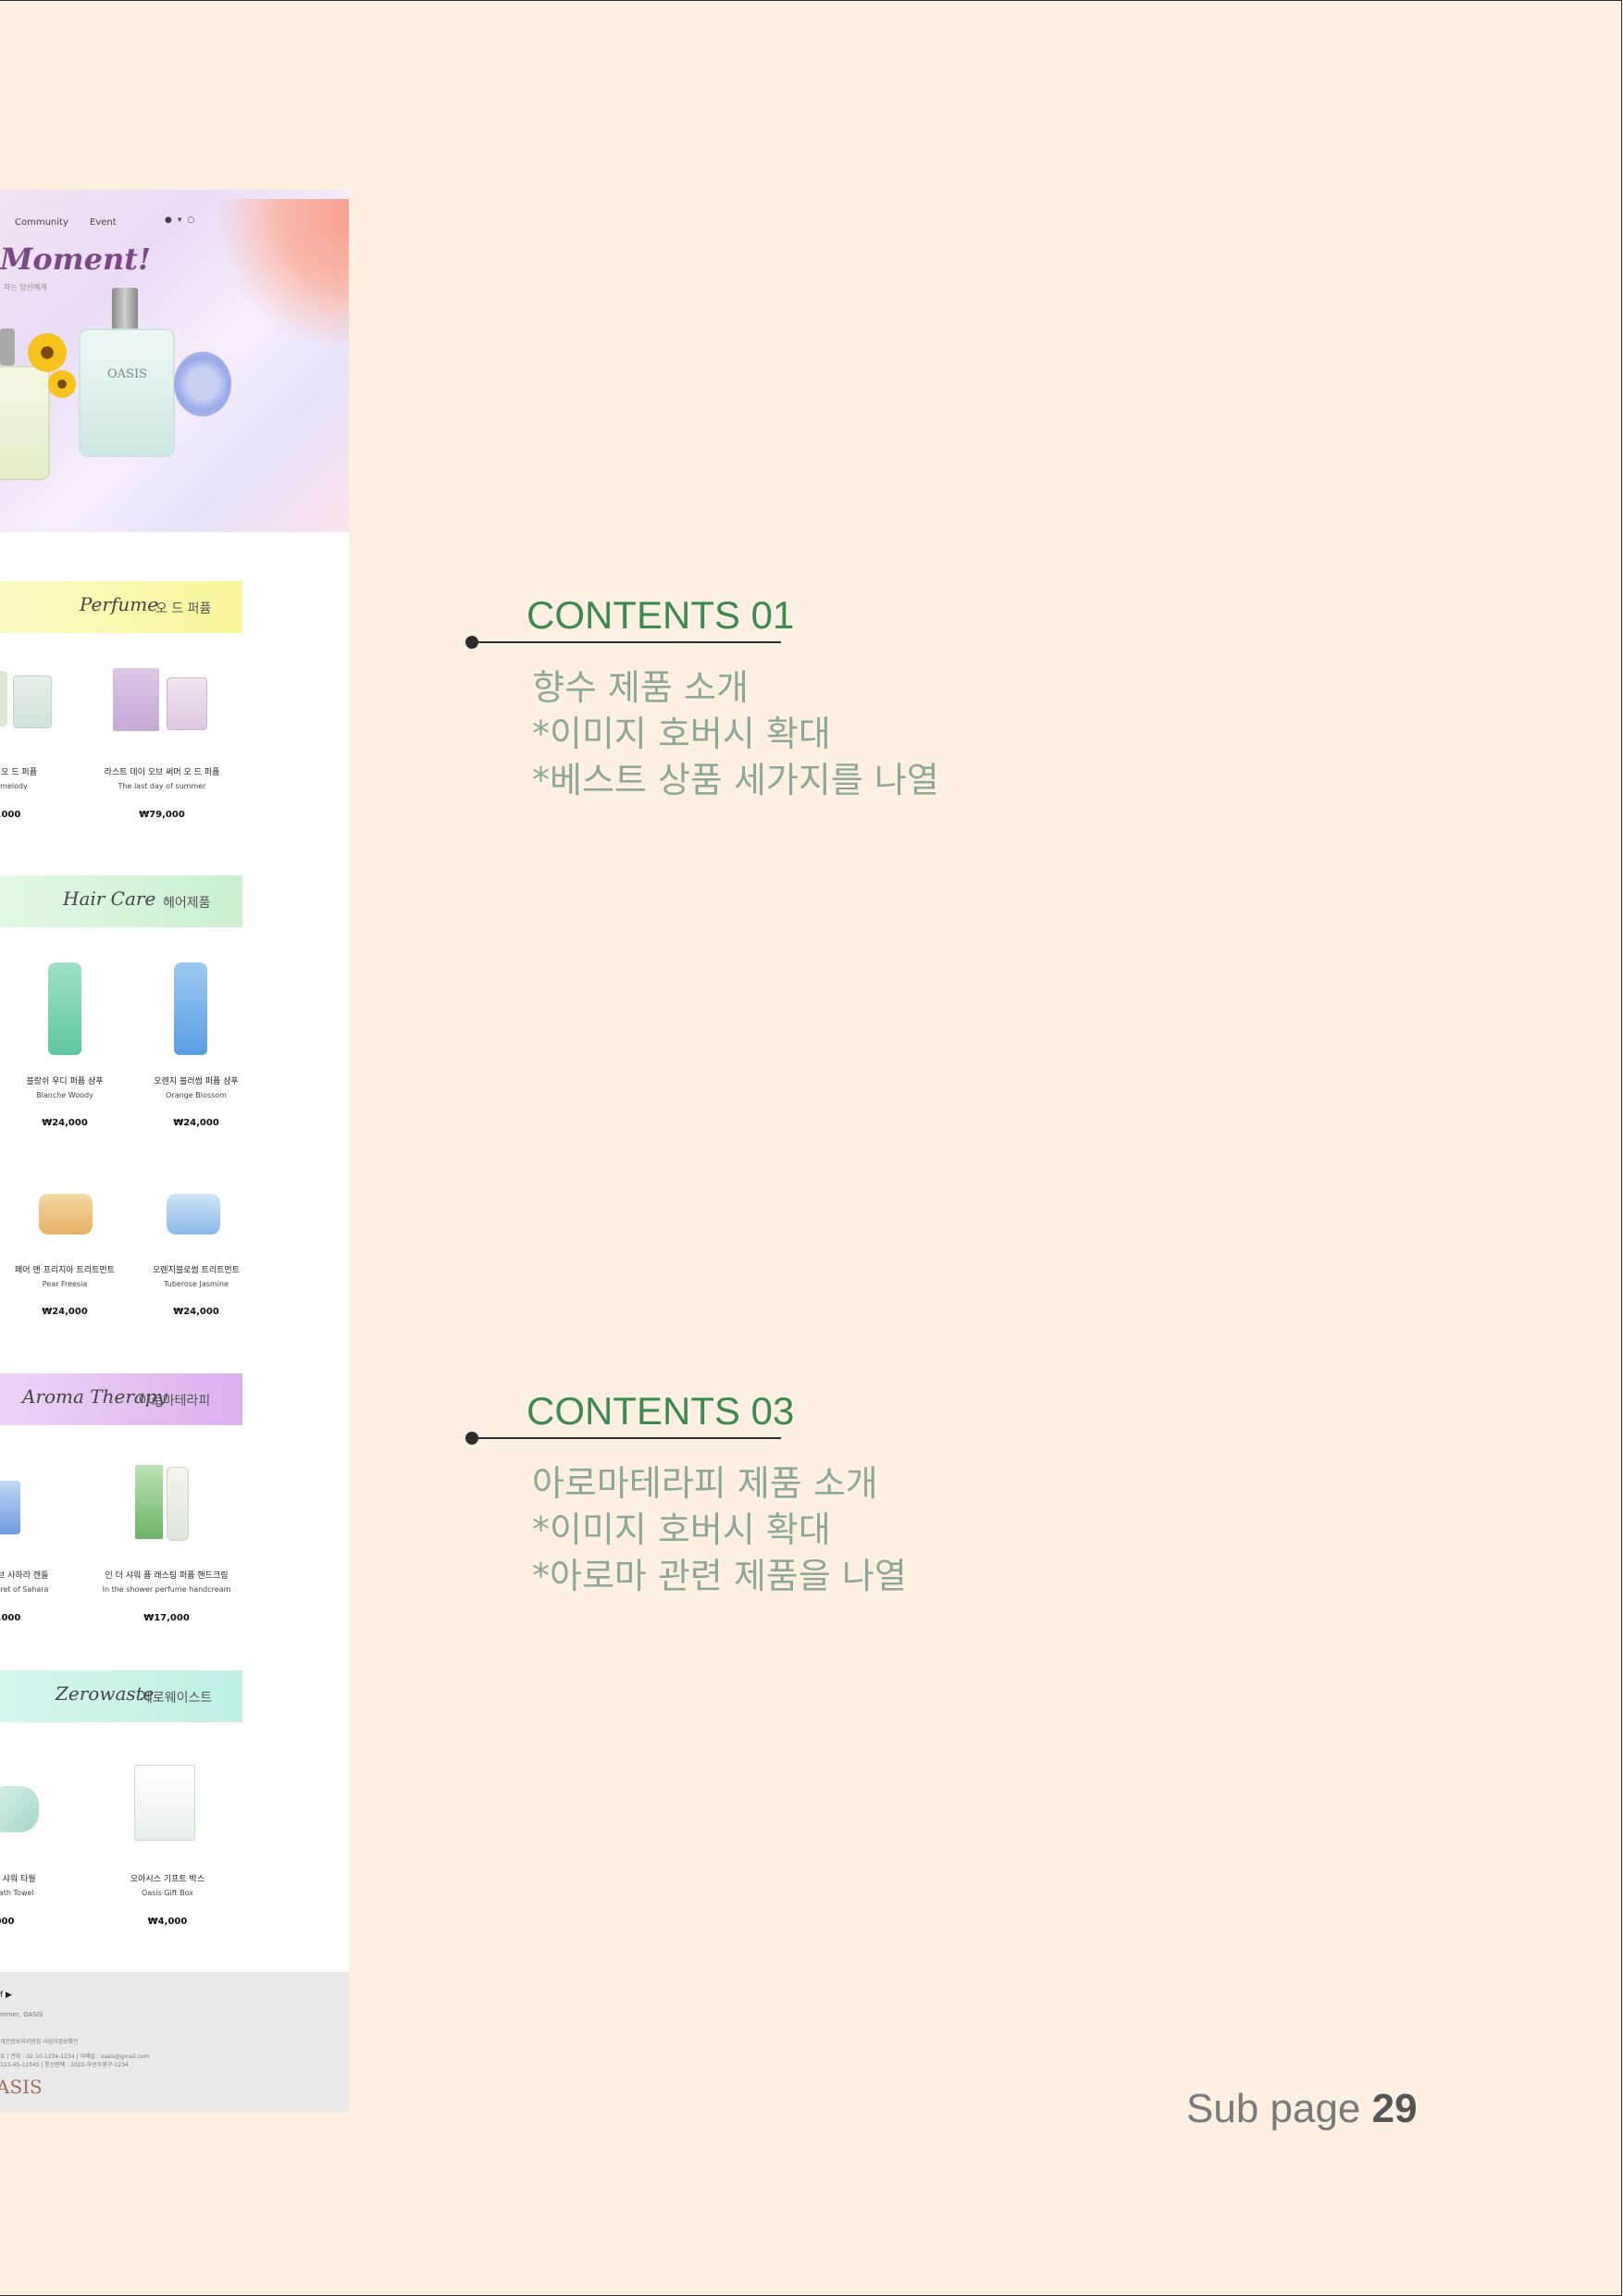 This screenshot has height=2296, width=1623. What do you see at coordinates (171, 221) in the screenshot?
I see `user-icon: ●` at bounding box center [171, 221].